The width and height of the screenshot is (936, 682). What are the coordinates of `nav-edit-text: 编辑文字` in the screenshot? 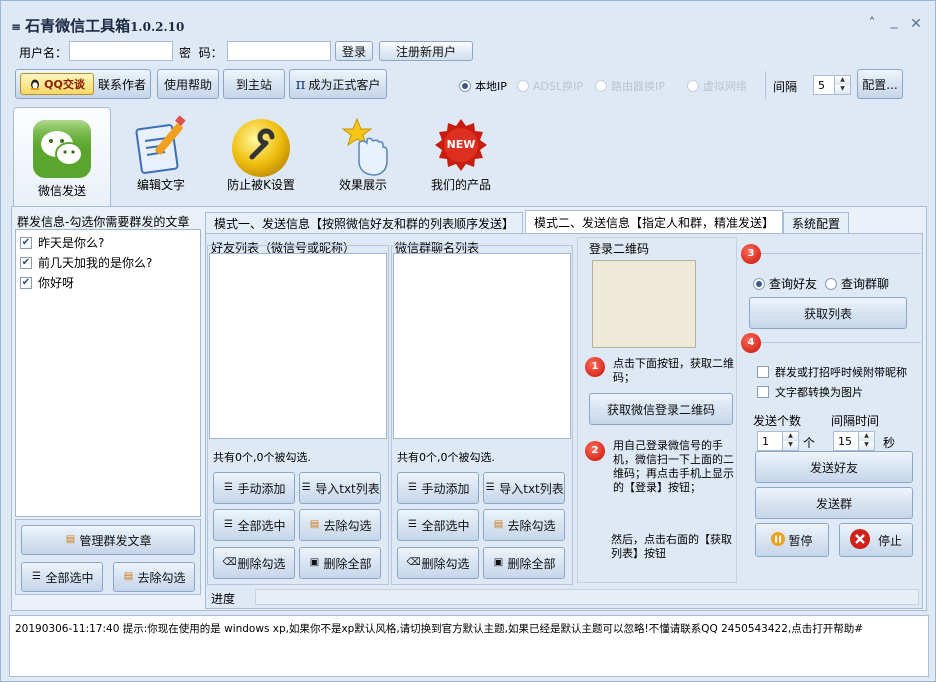 It's located at (161, 156).